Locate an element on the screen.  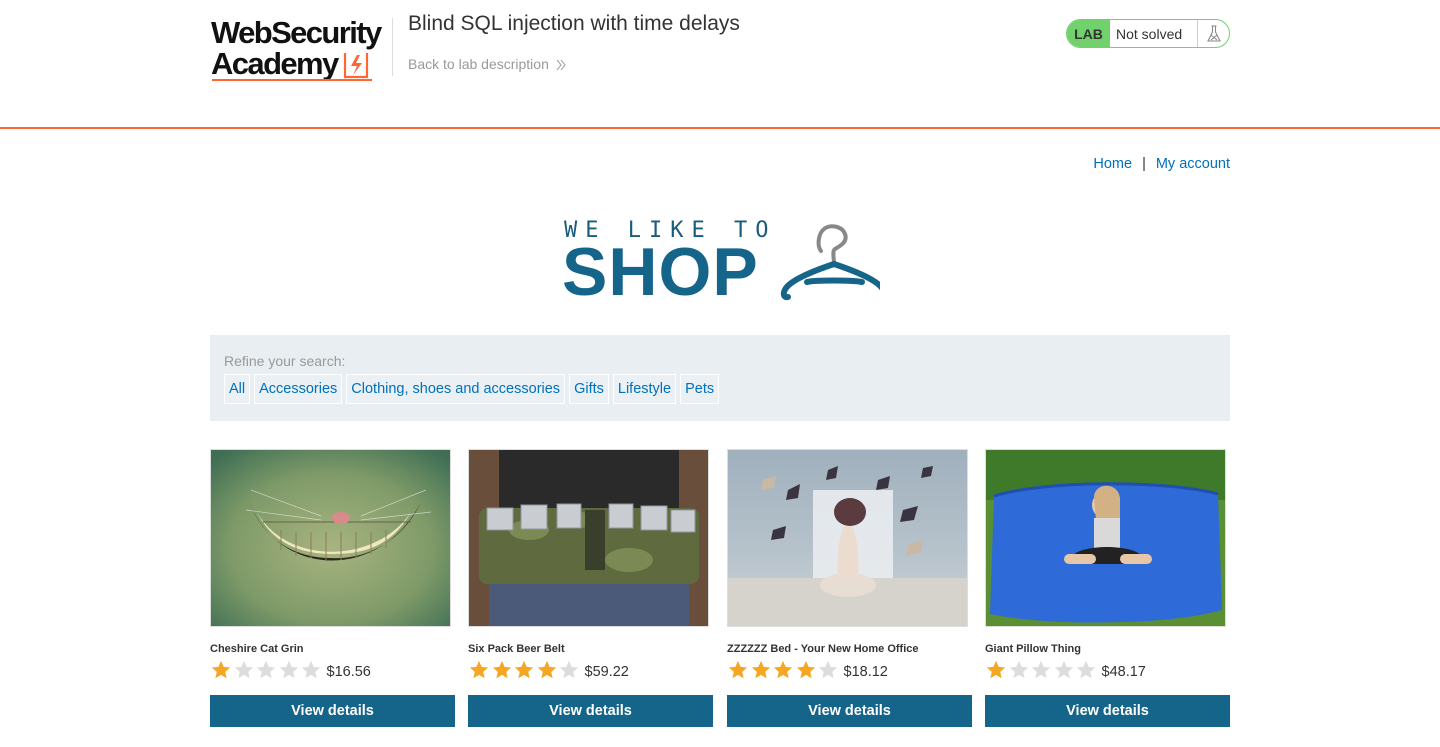
price-label: $59.22 is located at coordinates (606, 672).